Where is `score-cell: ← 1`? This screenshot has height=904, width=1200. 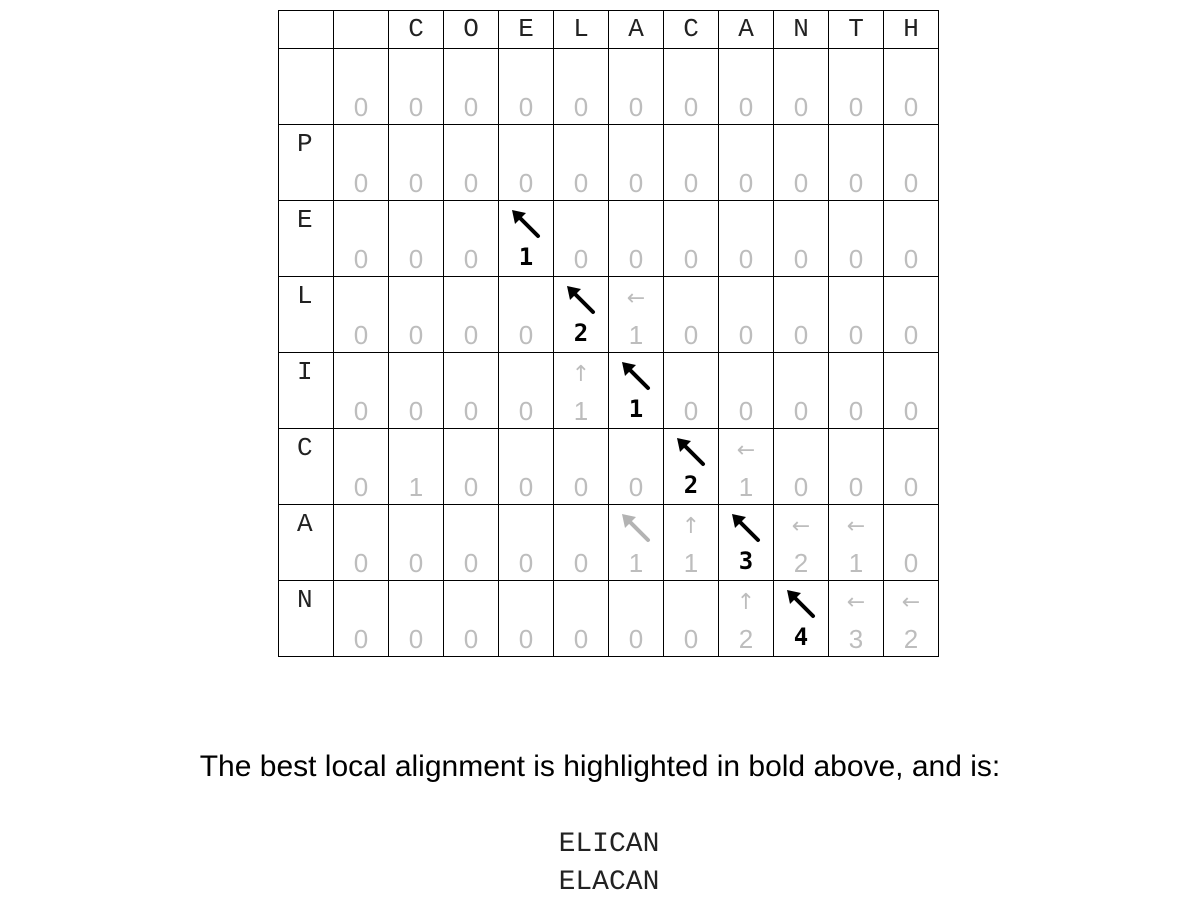
score-cell: ← 1 is located at coordinates (636, 314).